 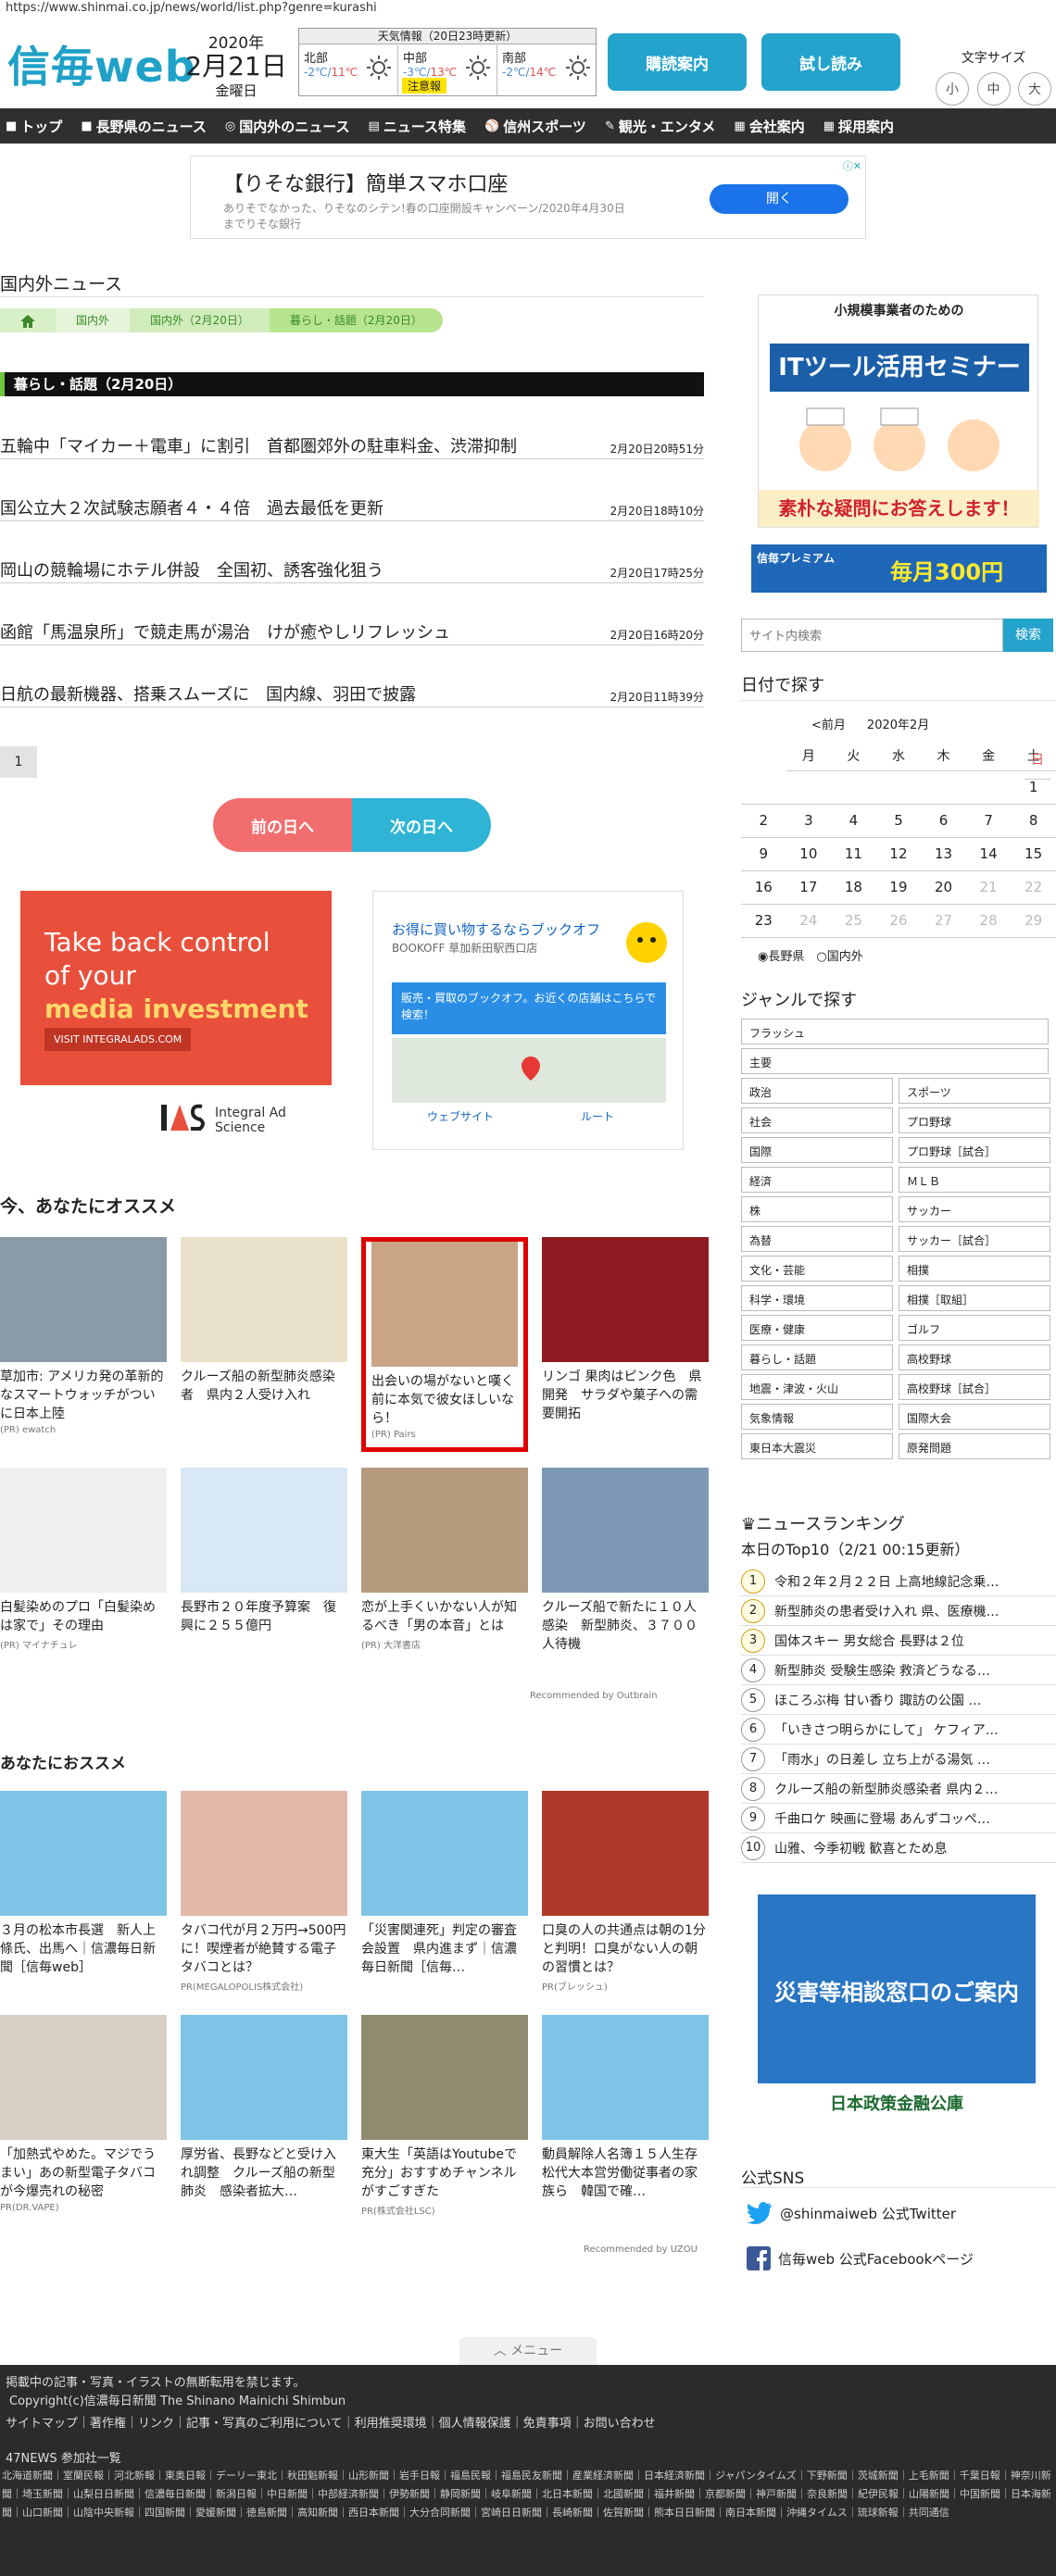 What do you see at coordinates (869, 1641) in the screenshot?
I see `ranking-title: 国体スキー 男女総合 長野は２位` at bounding box center [869, 1641].